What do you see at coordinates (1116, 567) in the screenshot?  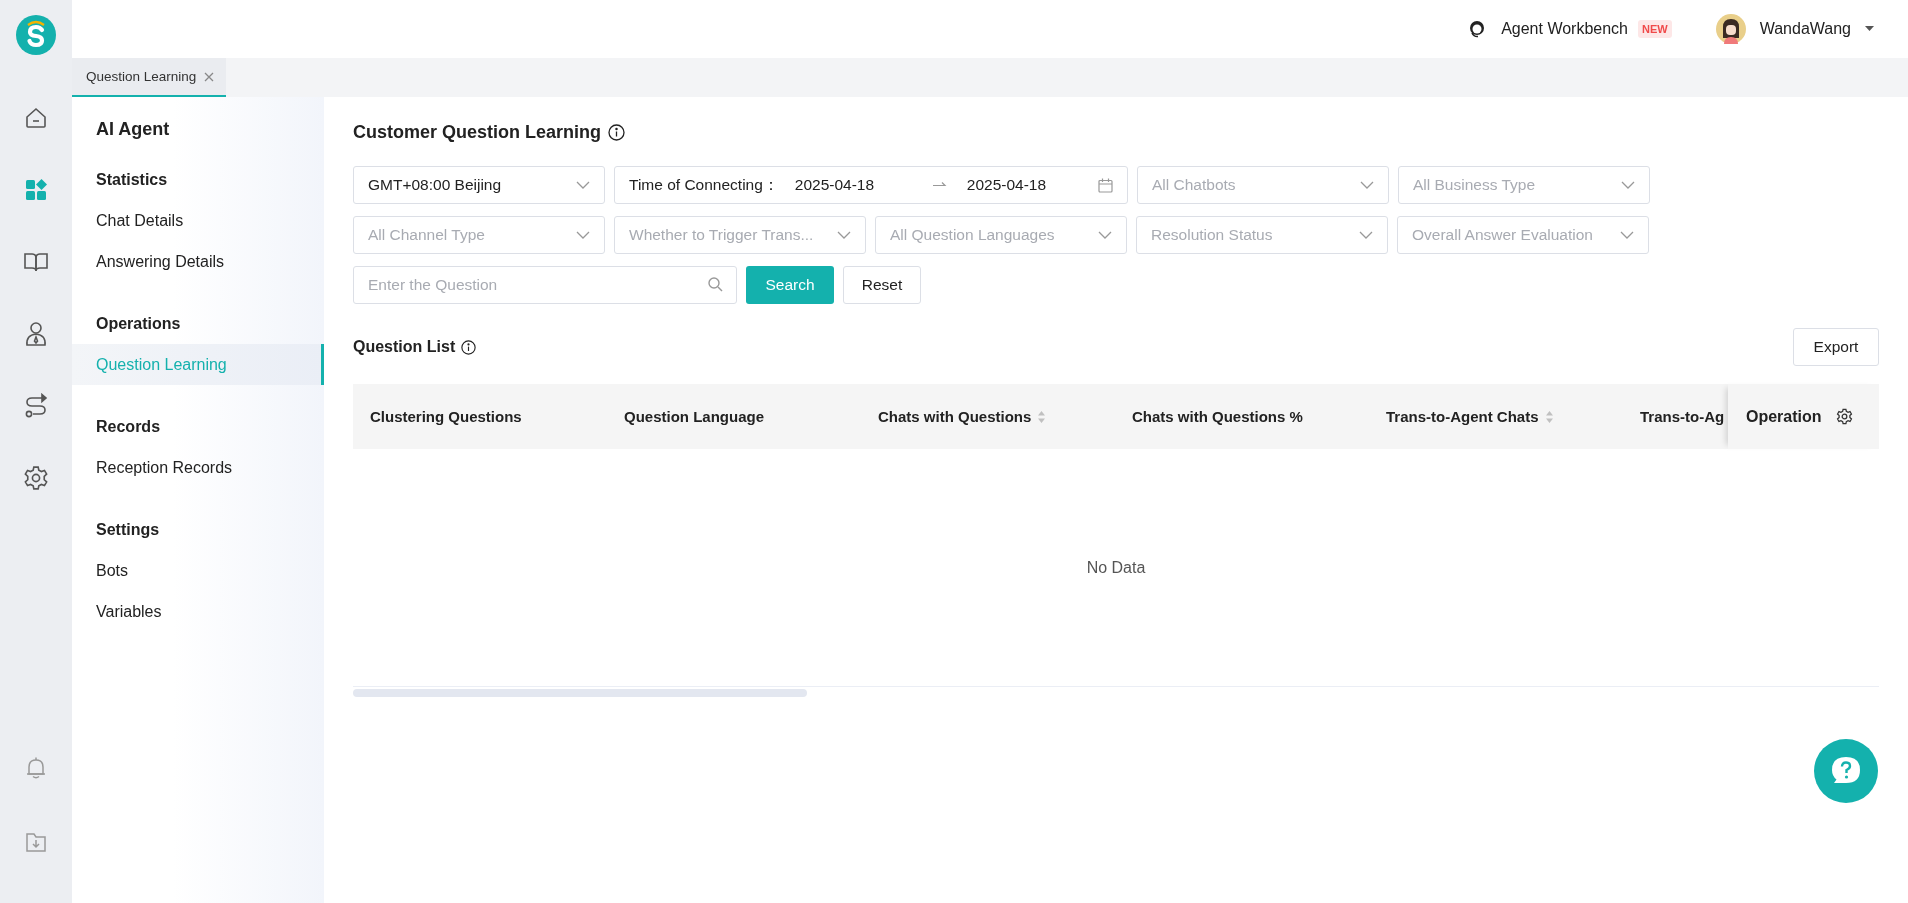 I see `empty-message: No Data` at bounding box center [1116, 567].